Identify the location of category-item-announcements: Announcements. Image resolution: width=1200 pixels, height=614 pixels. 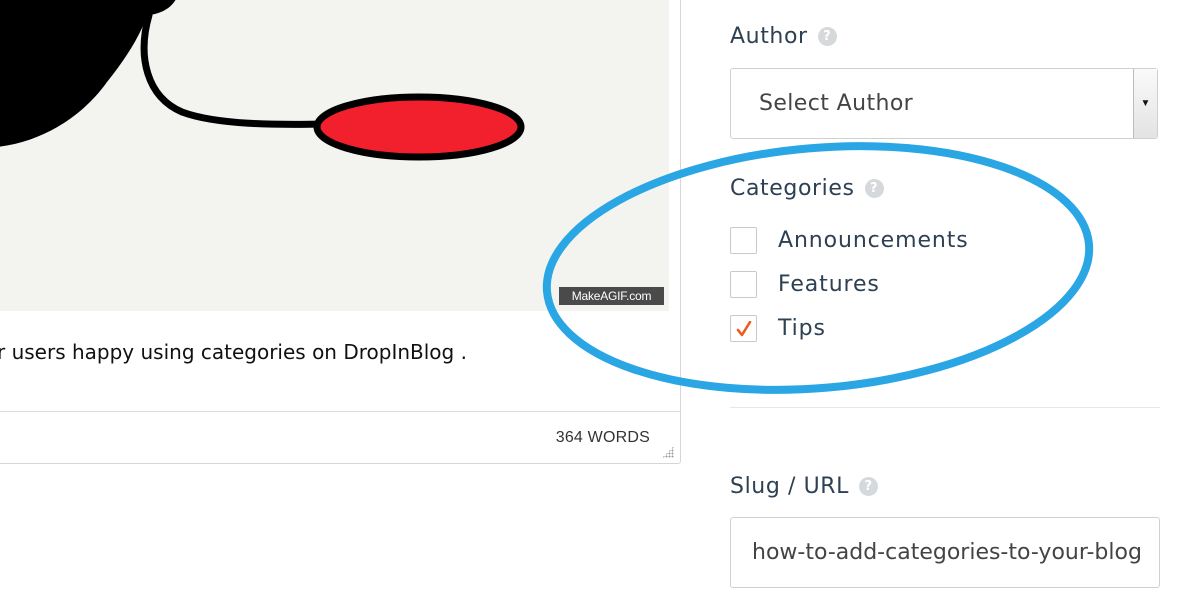
(849, 240).